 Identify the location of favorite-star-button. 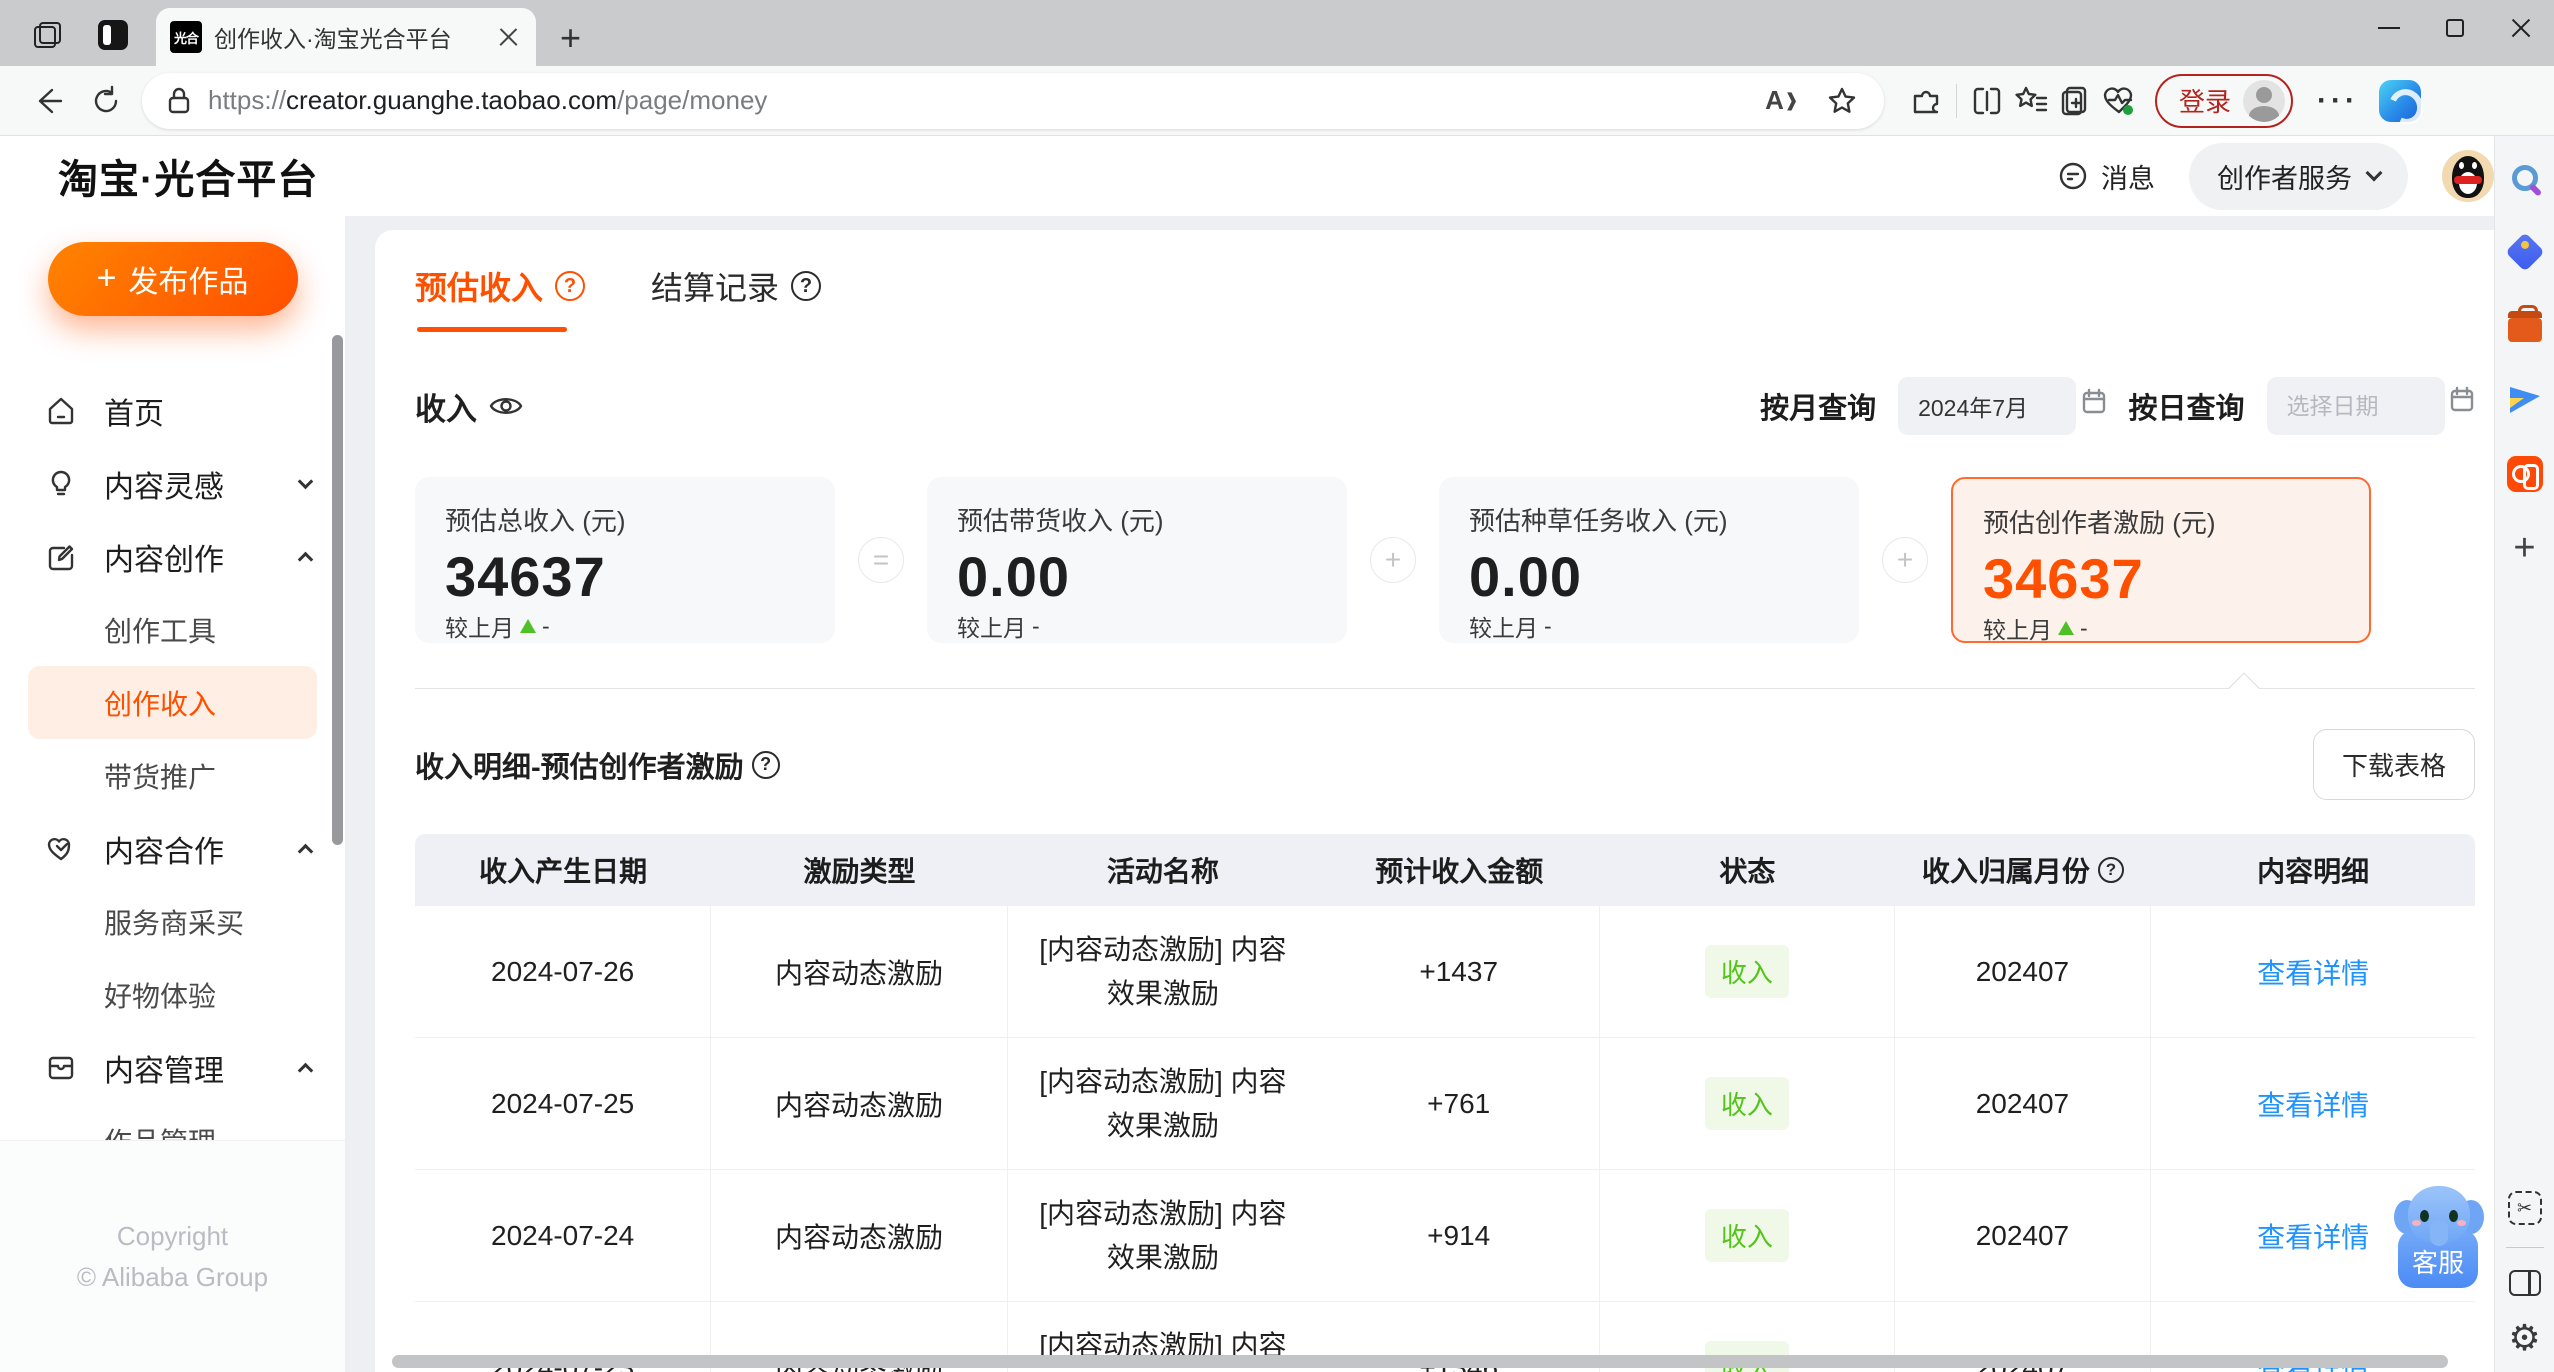
(1842, 101).